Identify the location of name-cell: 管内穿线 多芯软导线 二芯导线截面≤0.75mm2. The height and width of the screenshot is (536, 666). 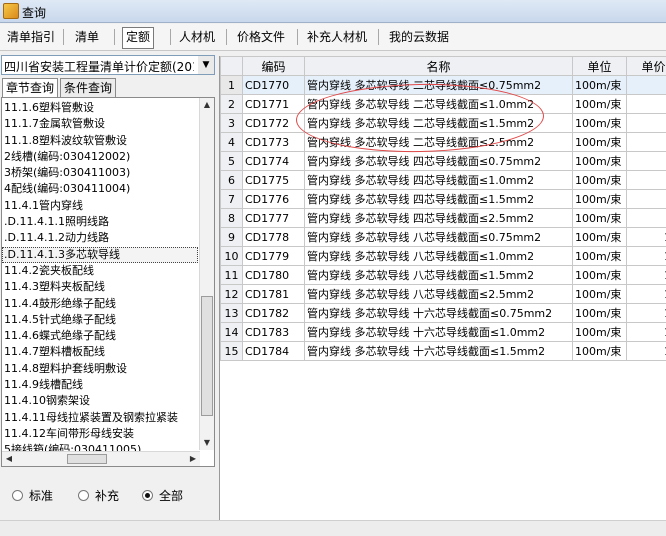
(439, 85).